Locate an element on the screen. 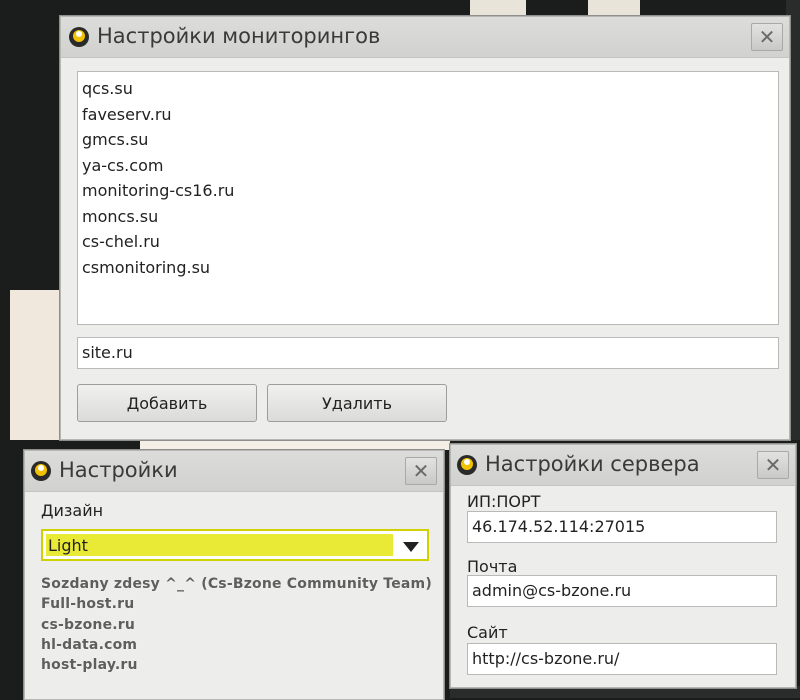  ip-port-label: ИП:ПОРТ is located at coordinates (504, 501).